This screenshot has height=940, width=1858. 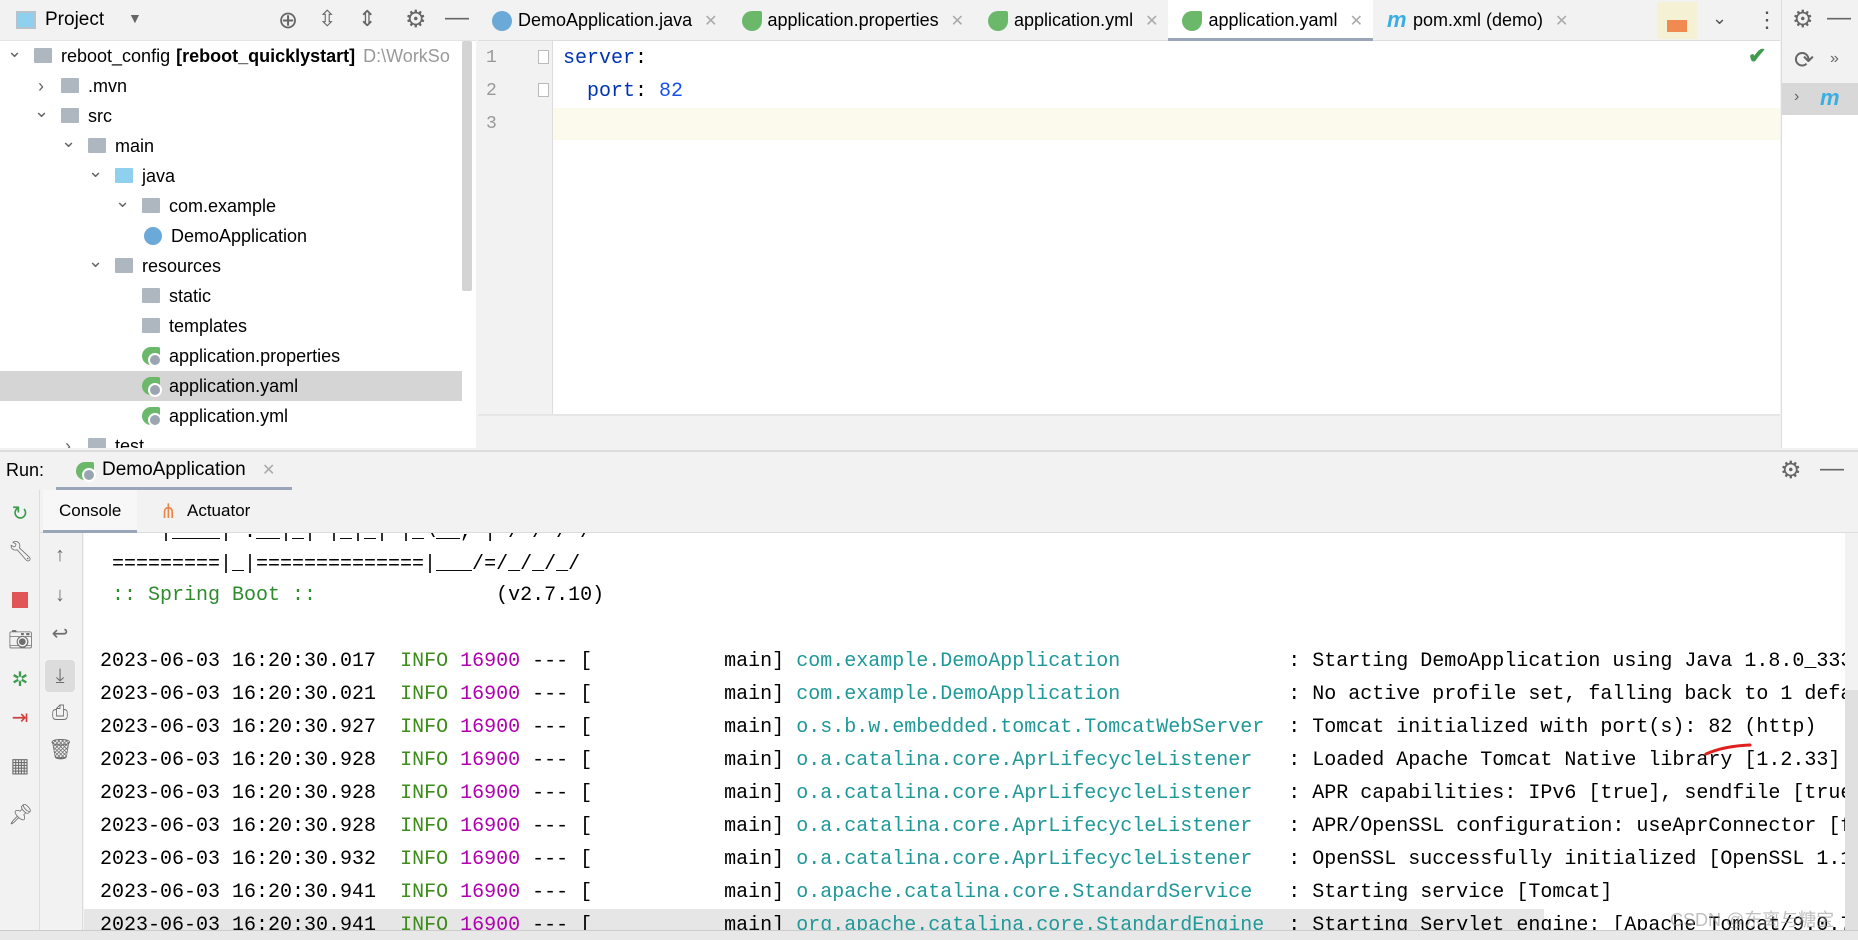 What do you see at coordinates (60, 555) in the screenshot?
I see `up-arrow-icon: ↑` at bounding box center [60, 555].